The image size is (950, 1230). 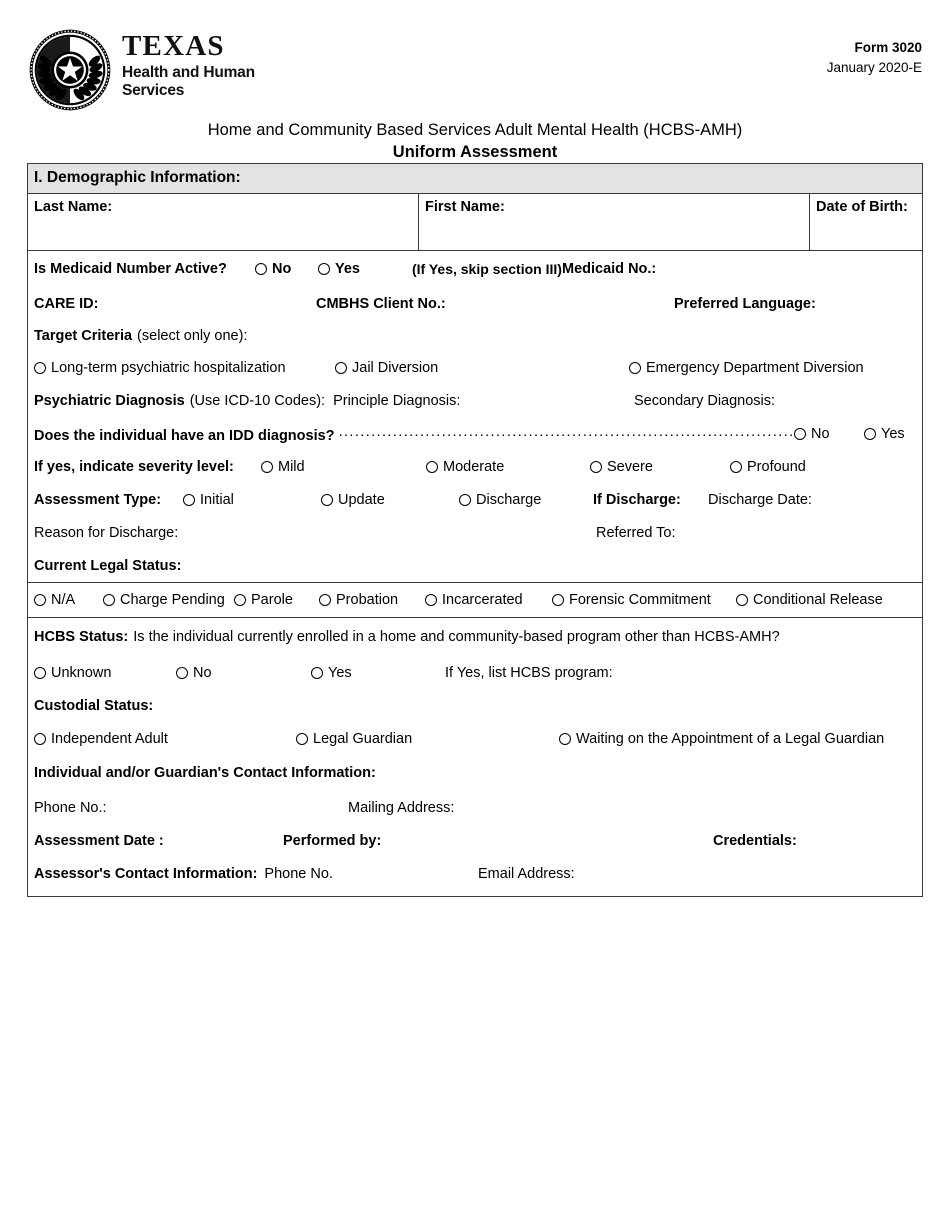 What do you see at coordinates (736, 466) in the screenshot?
I see `radio-severity-profound` at bounding box center [736, 466].